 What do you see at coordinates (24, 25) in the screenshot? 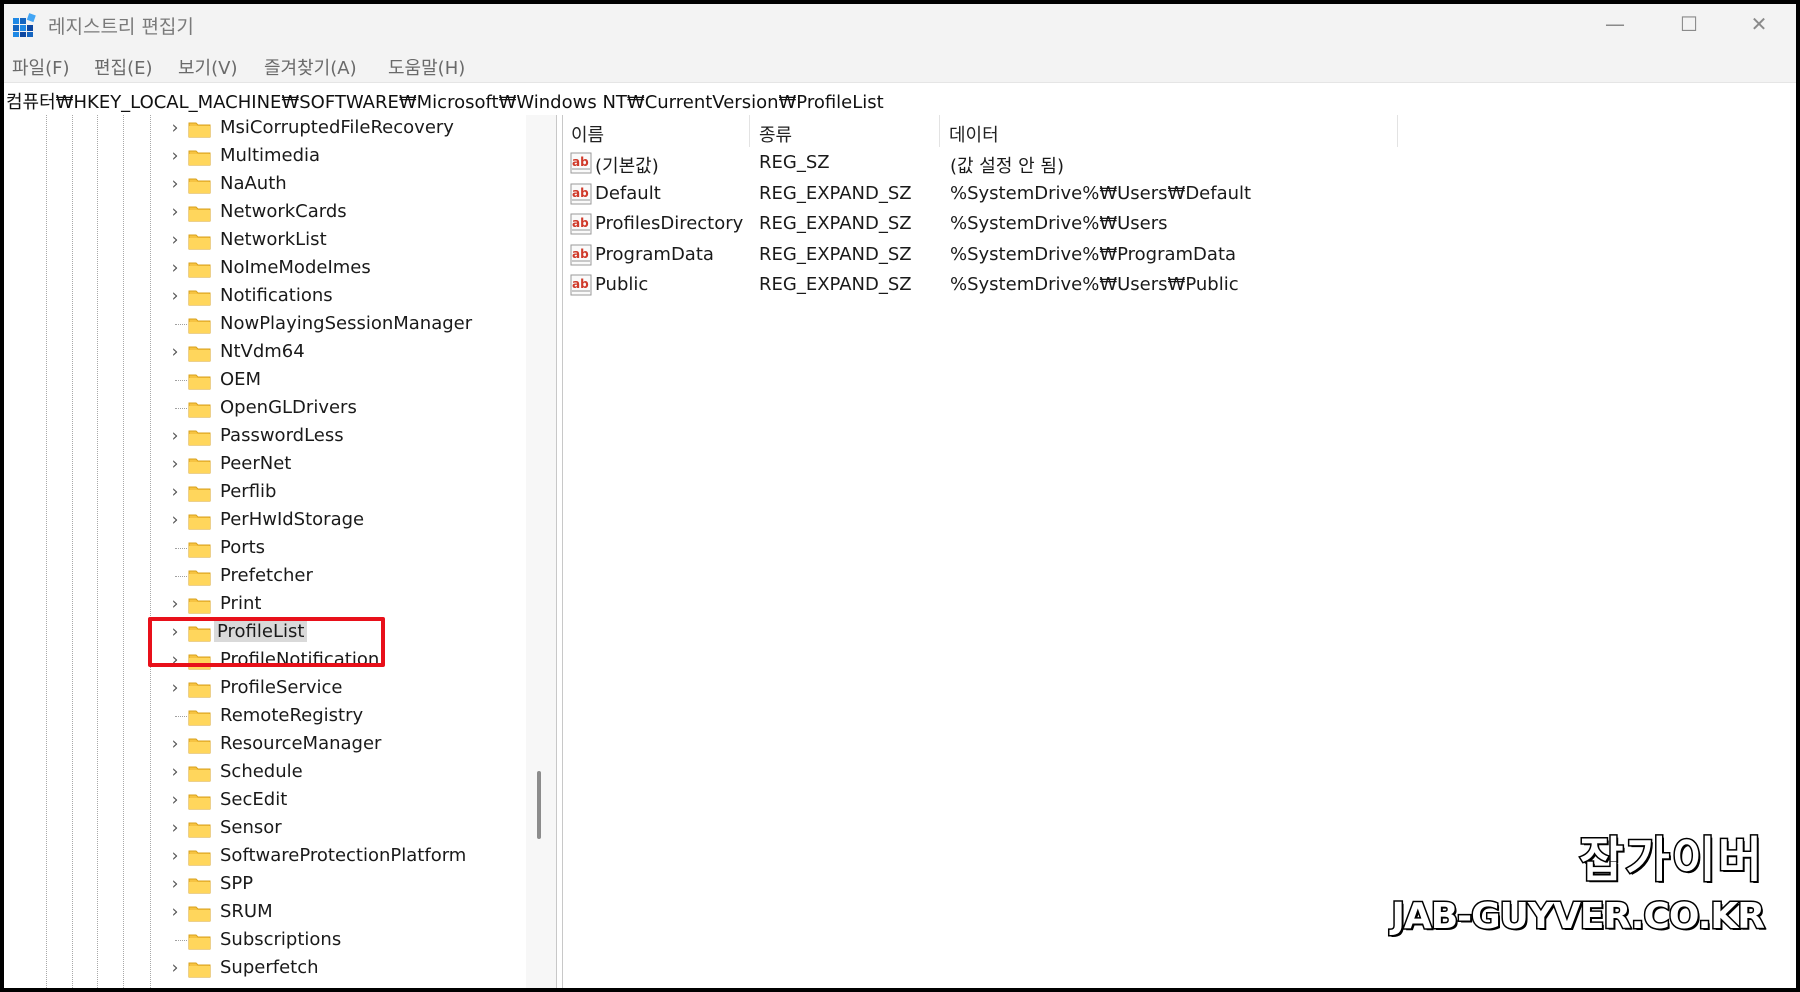
I see `registry-editor-icon` at bounding box center [24, 25].